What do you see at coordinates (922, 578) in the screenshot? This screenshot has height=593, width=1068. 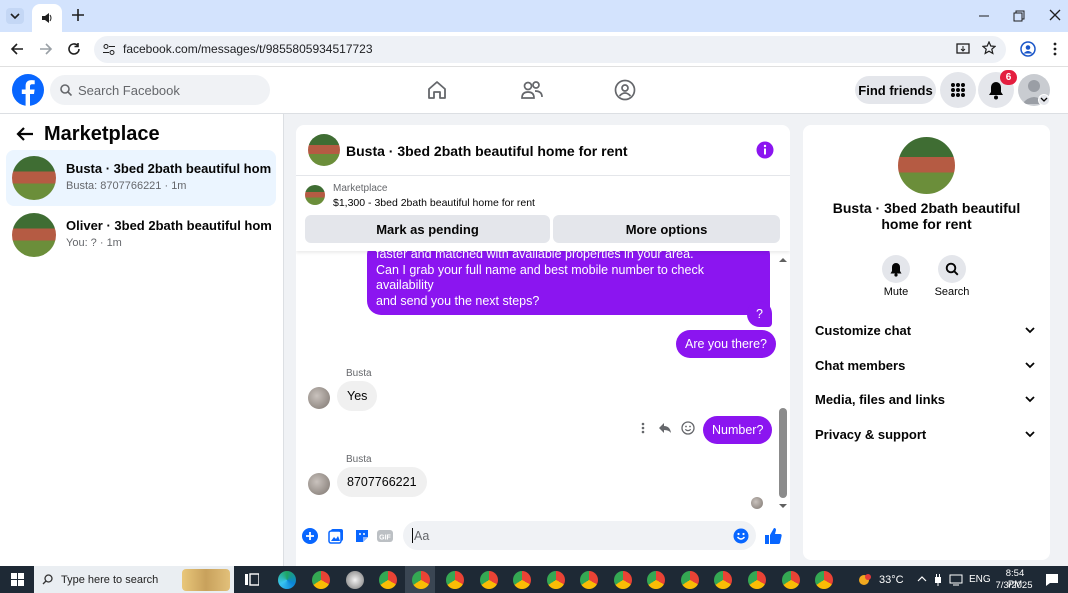 I see `tray-chevron-up-icon` at bounding box center [922, 578].